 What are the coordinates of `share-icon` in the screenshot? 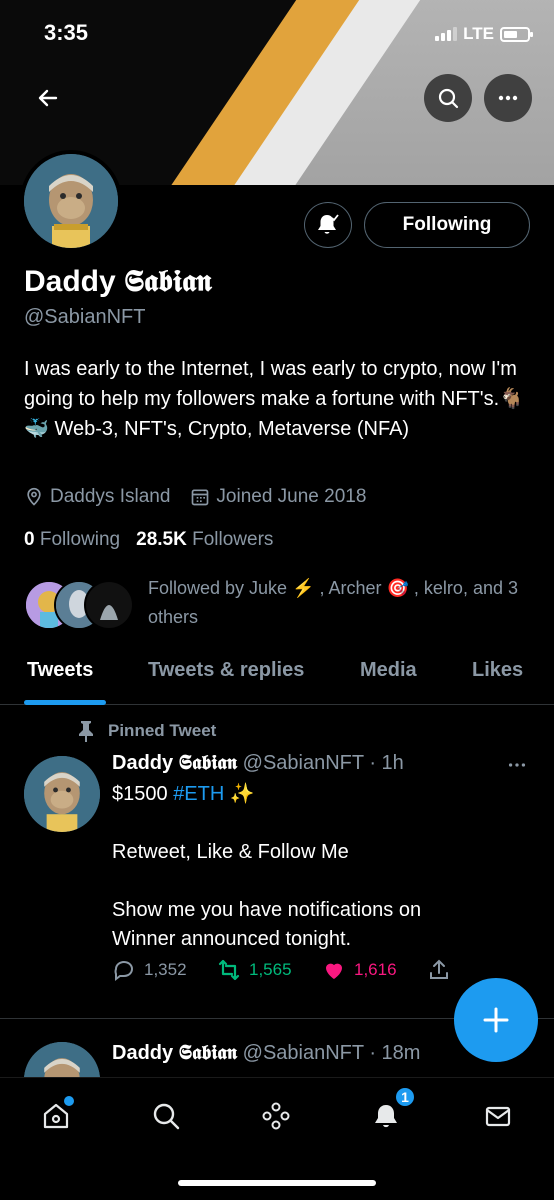 It's located at (439, 969).